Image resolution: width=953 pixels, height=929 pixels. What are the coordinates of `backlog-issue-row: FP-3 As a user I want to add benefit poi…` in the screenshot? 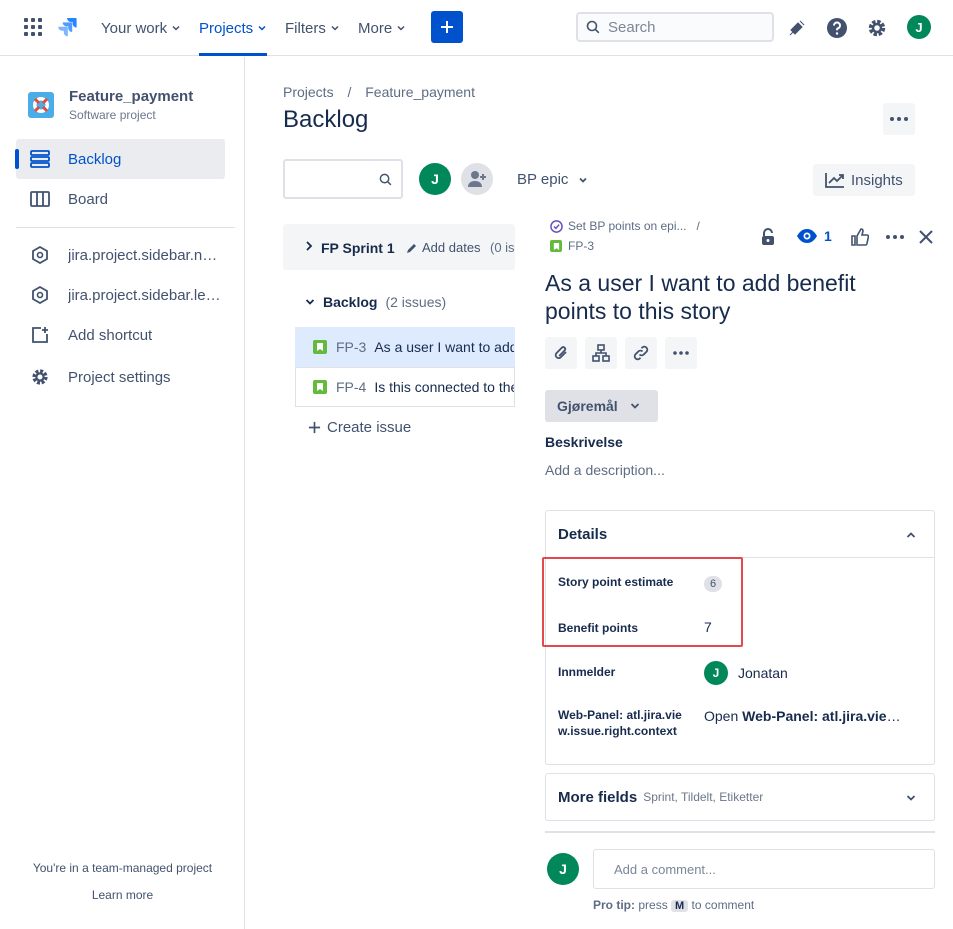 It's located at (405, 347).